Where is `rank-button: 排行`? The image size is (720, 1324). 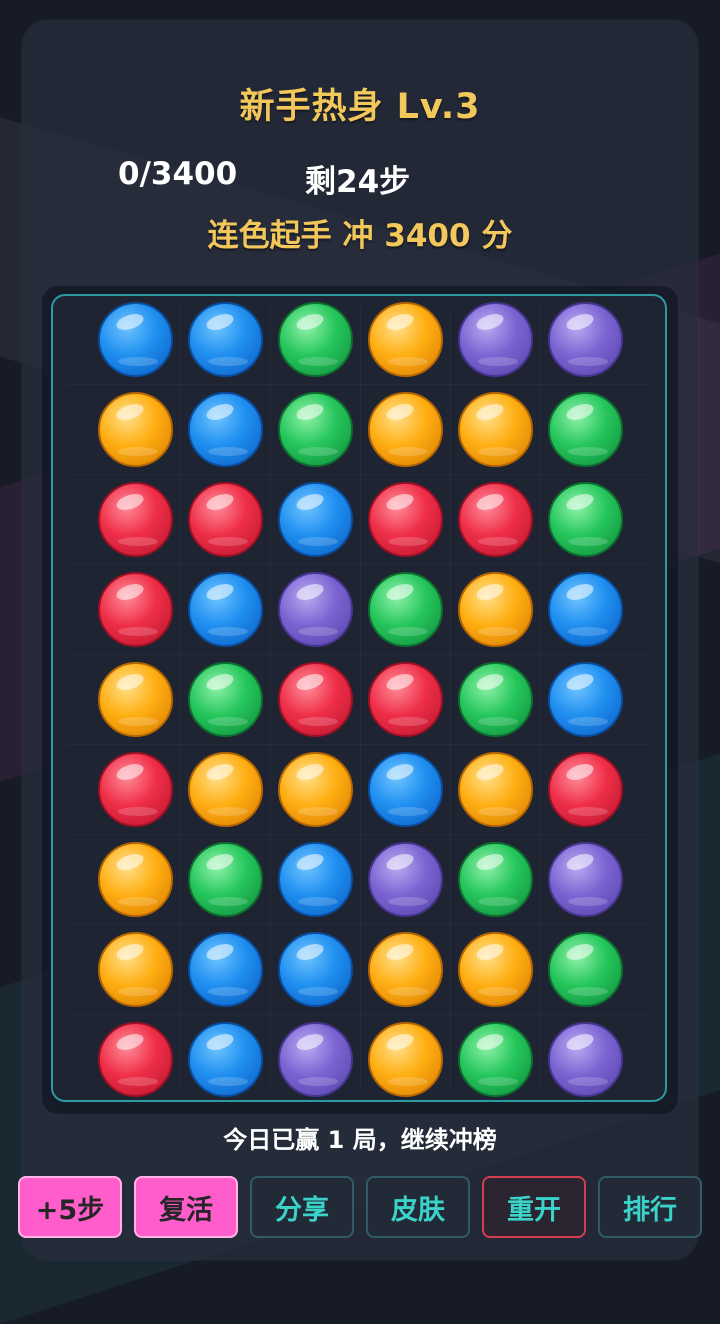 rank-button: 排行 is located at coordinates (650, 1207).